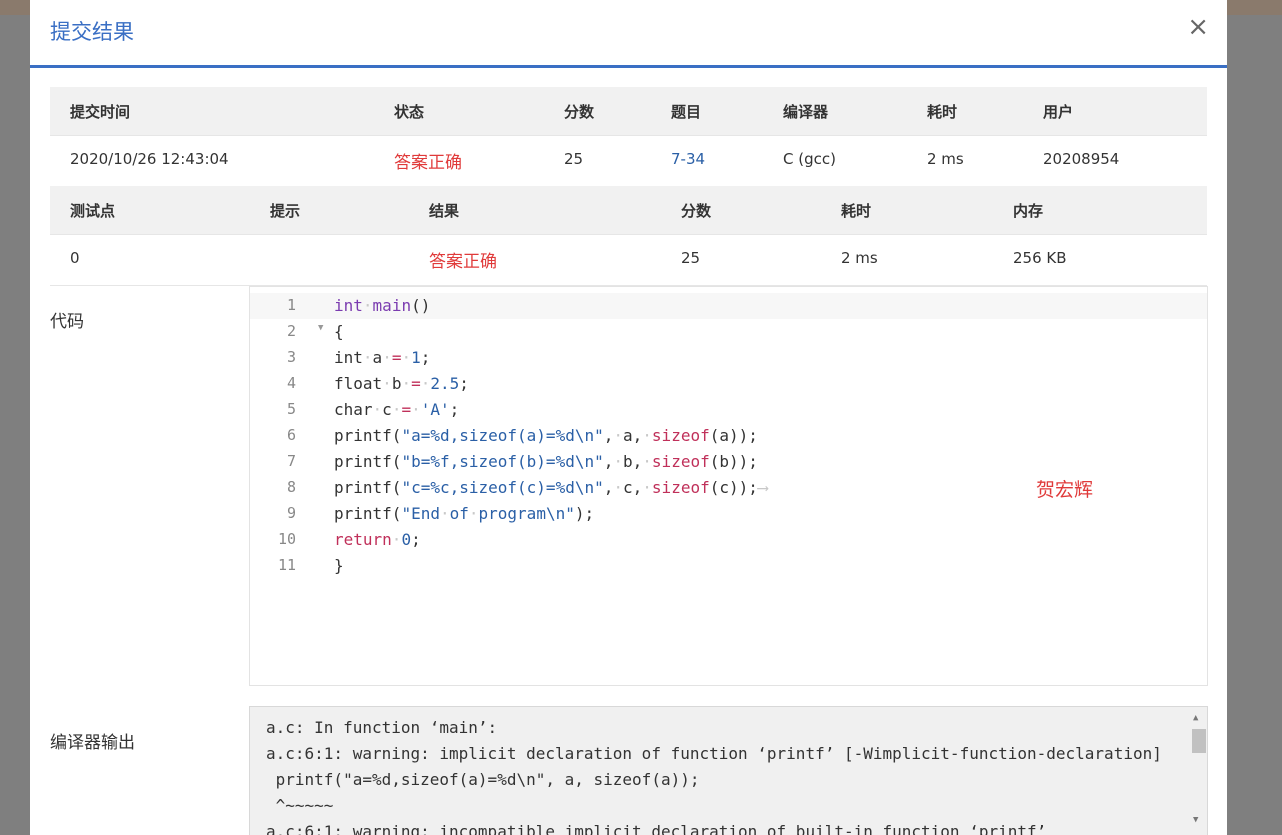  Describe the element at coordinates (339, 565) in the screenshot. I see `code-text: }` at that location.